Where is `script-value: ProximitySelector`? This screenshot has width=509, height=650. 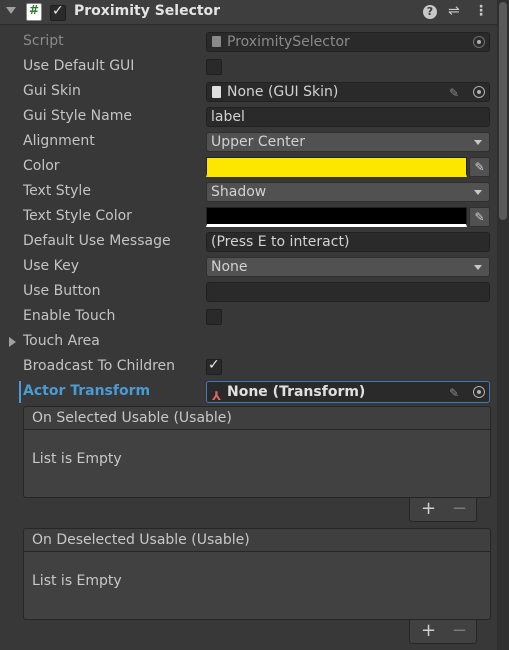
script-value: ProximitySelector is located at coordinates (288, 42).